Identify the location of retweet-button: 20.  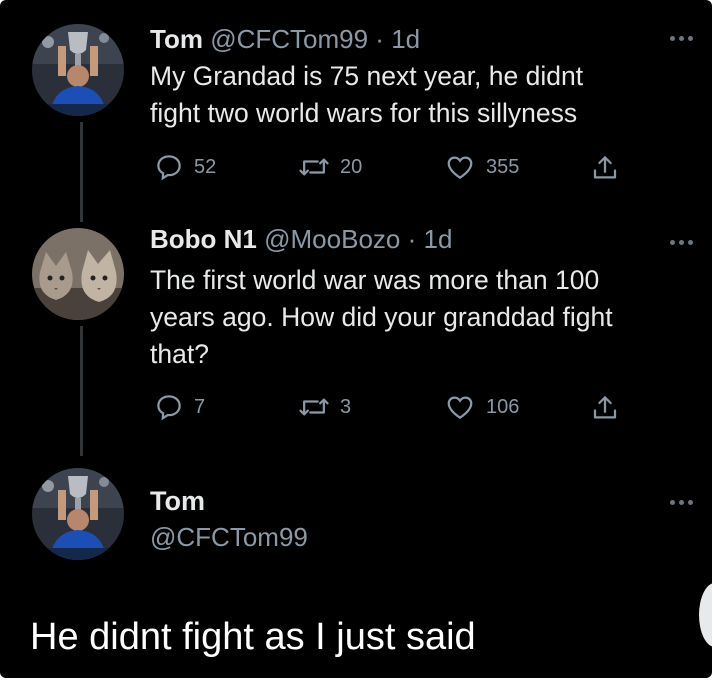
(330, 167).